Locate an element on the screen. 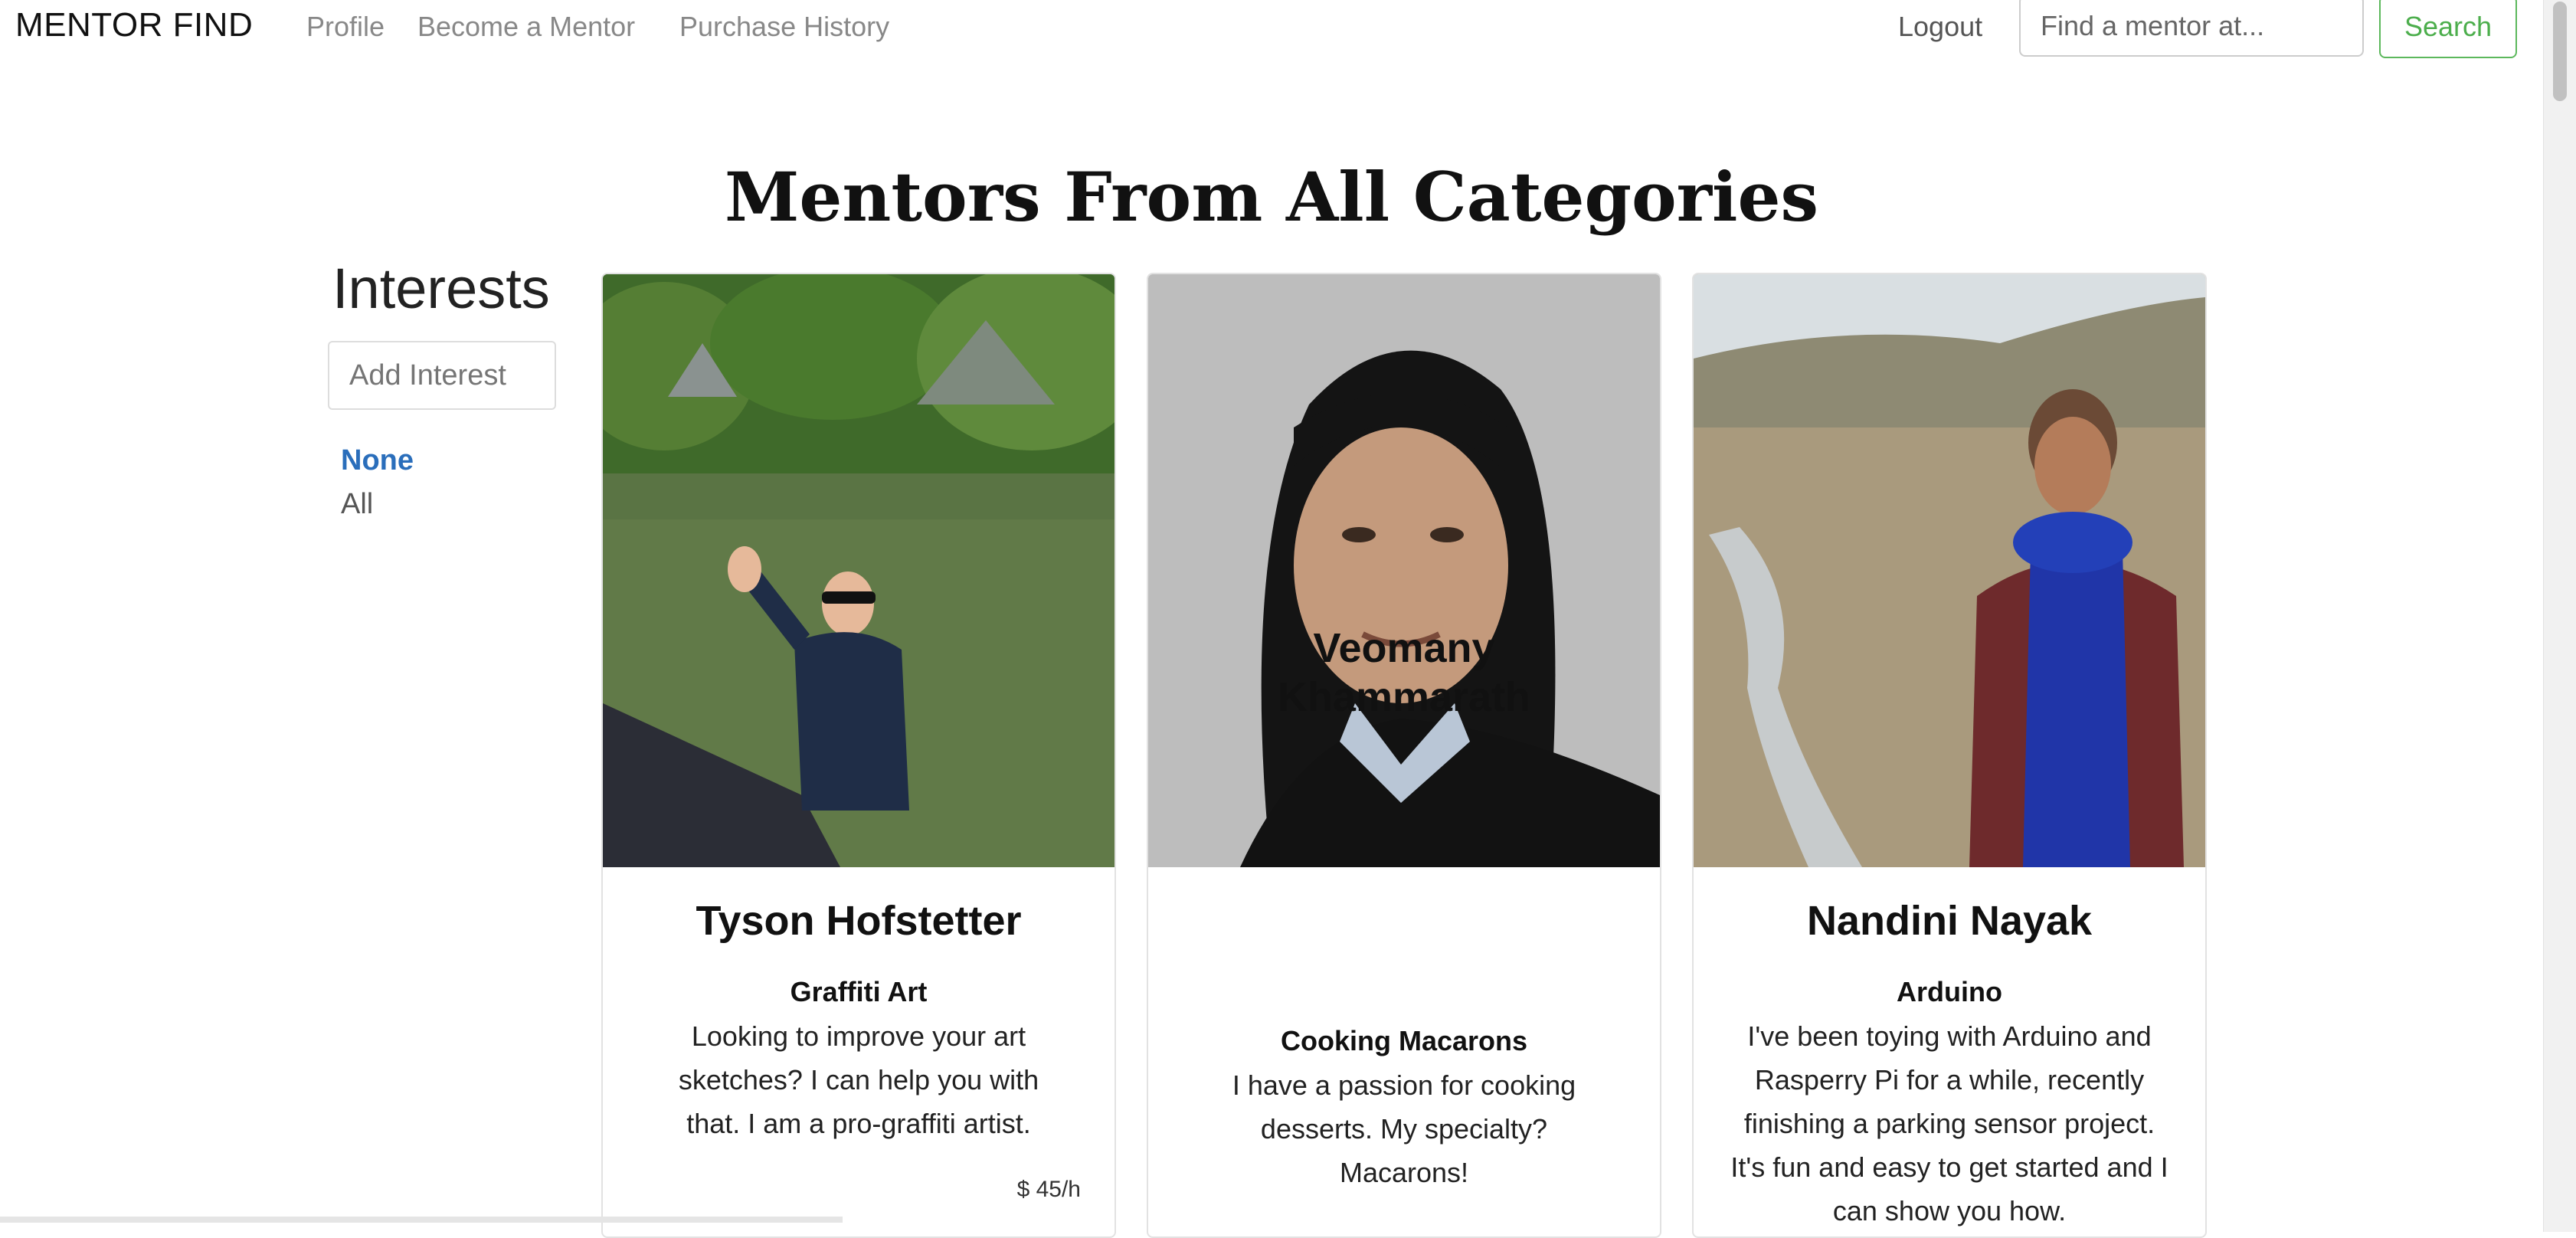 This screenshot has height=1238, width=2576. mentor-skill: Graffiti Art is located at coordinates (859, 992).